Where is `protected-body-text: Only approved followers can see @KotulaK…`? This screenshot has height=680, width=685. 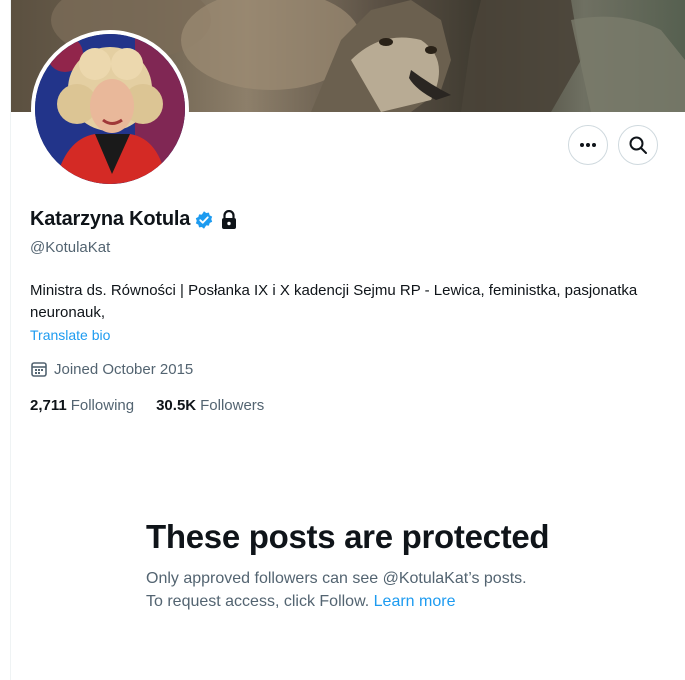 protected-body-text: Only approved followers can see @KotulaK… is located at coordinates (336, 590).